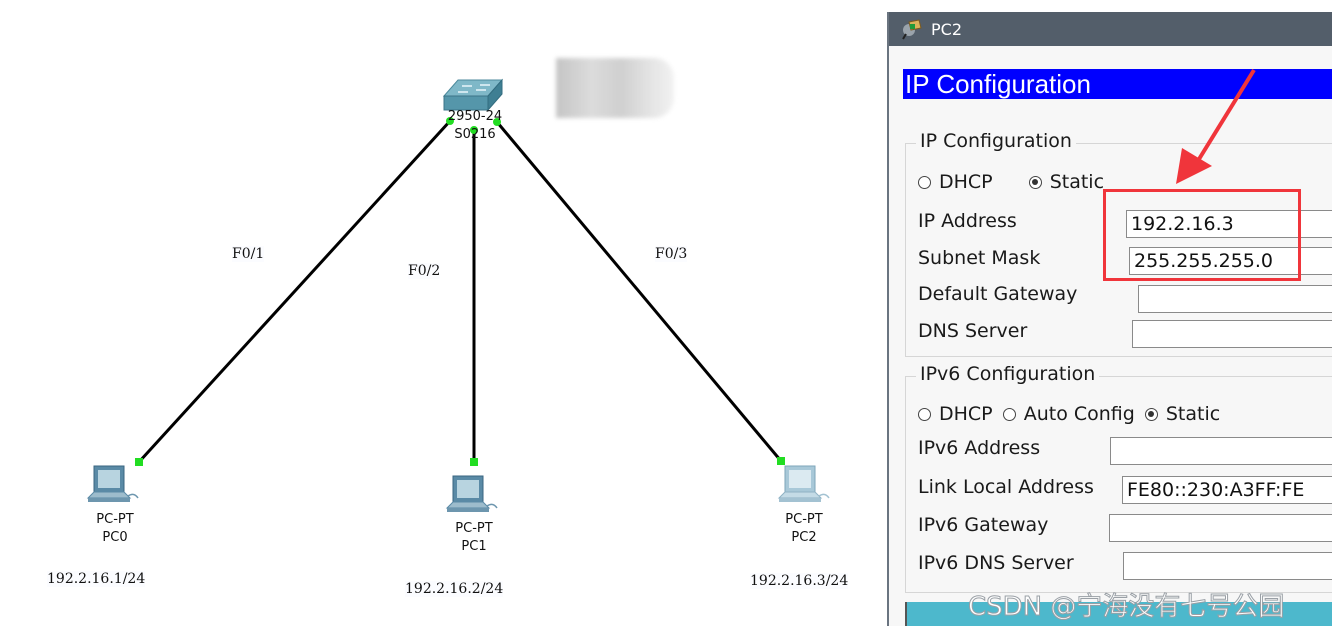 Image resolution: width=1332 pixels, height=626 pixels. What do you see at coordinates (112, 483) in the screenshot?
I see `pc0-icon` at bounding box center [112, 483].